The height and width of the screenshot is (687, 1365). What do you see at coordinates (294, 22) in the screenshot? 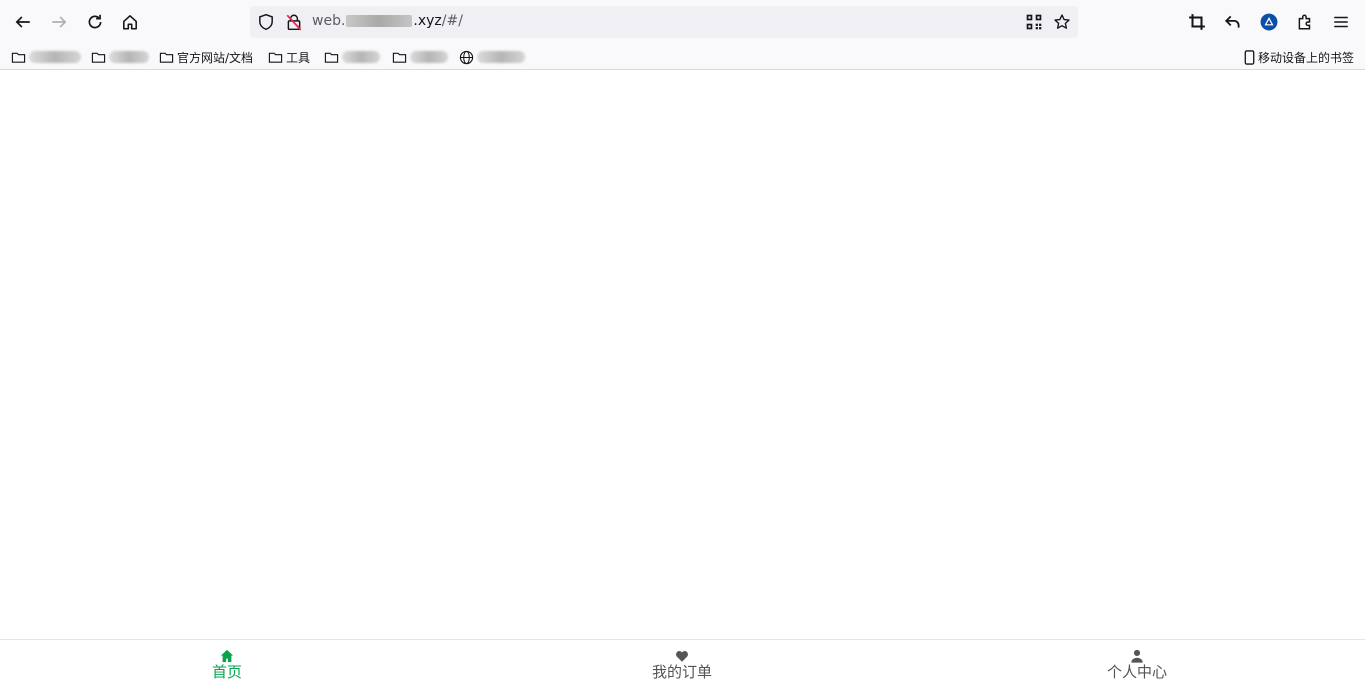
I see `insecure-lock-icon` at bounding box center [294, 22].